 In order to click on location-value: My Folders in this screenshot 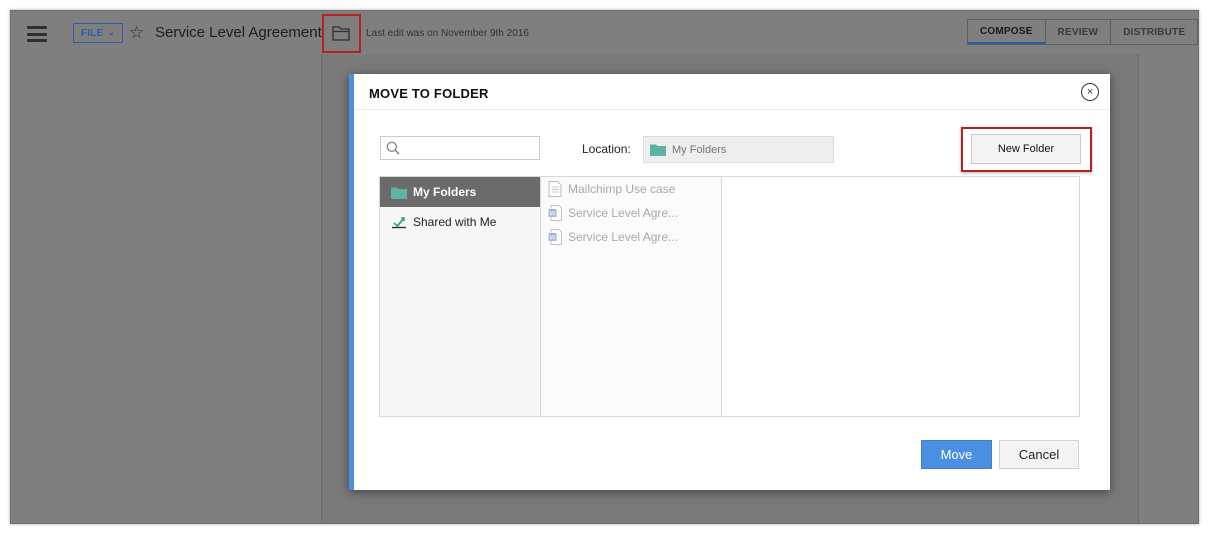, I will do `click(699, 149)`.